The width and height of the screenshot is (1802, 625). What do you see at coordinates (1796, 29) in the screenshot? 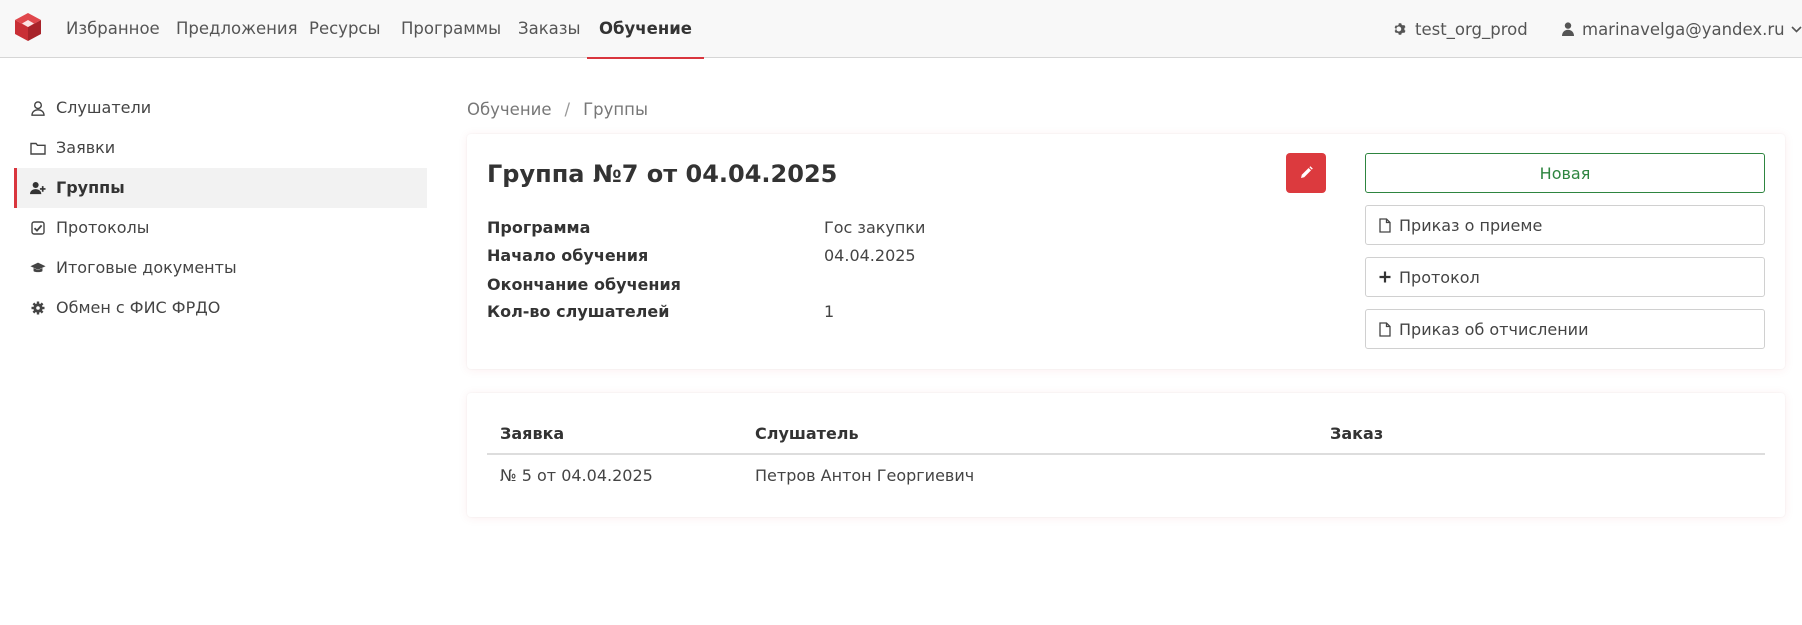
I see `chevron-down-icon` at bounding box center [1796, 29].